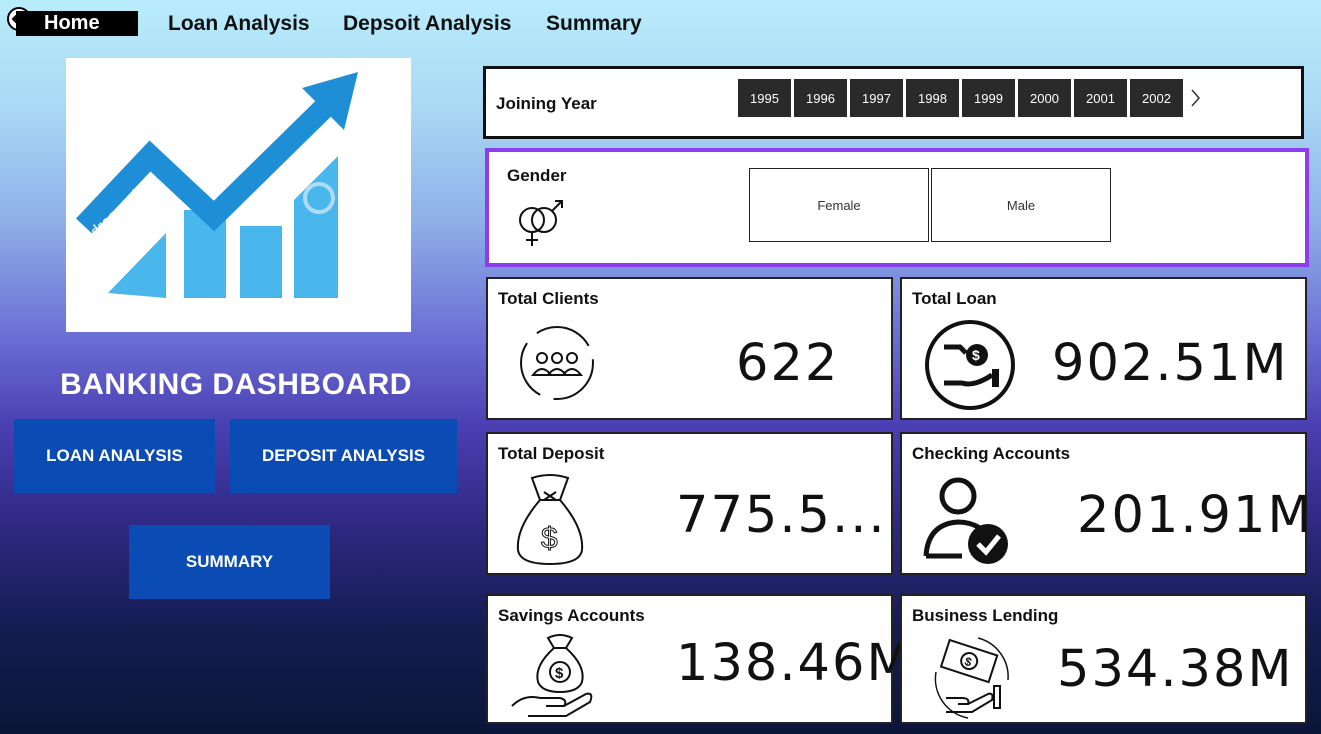 This screenshot has width=1321, height=734. Describe the element at coordinates (552, 675) in the screenshot. I see `savings-hand-bag-icon: $` at that location.